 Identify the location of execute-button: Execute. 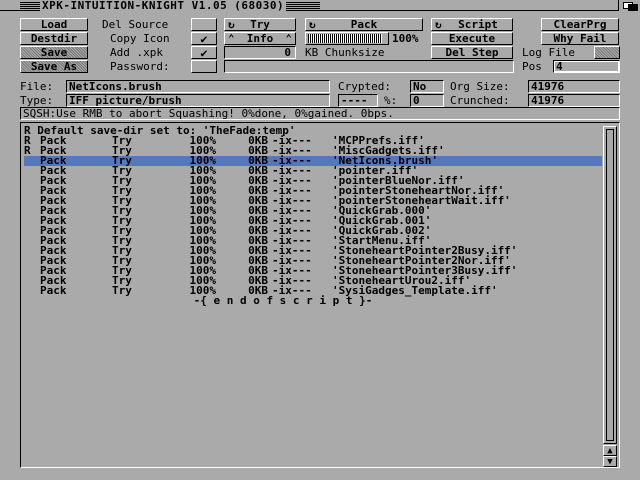
(472, 38).